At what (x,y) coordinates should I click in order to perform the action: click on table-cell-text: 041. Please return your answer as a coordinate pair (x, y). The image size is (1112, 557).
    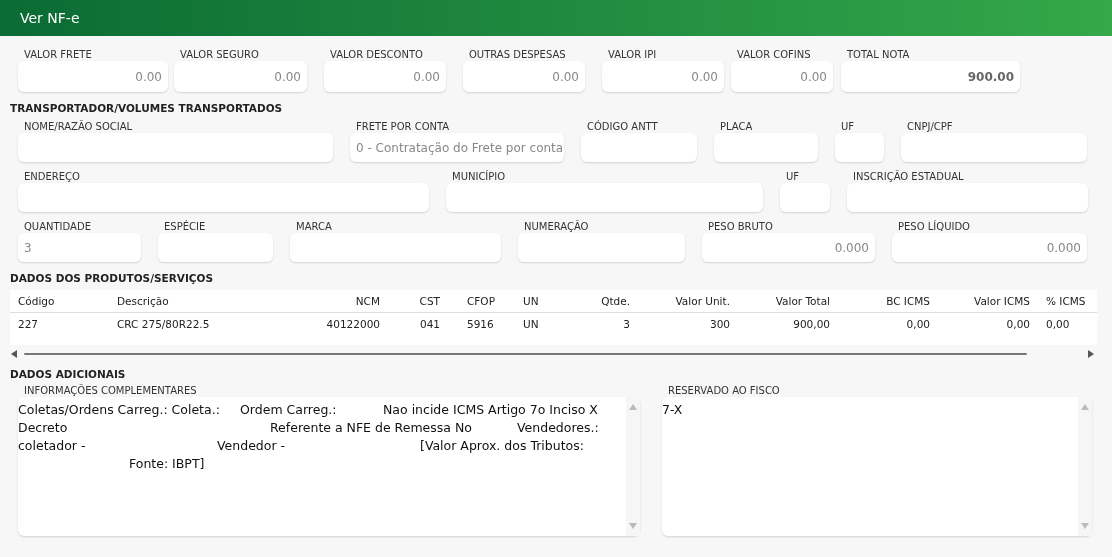
    Looking at the image, I should click on (429, 324).